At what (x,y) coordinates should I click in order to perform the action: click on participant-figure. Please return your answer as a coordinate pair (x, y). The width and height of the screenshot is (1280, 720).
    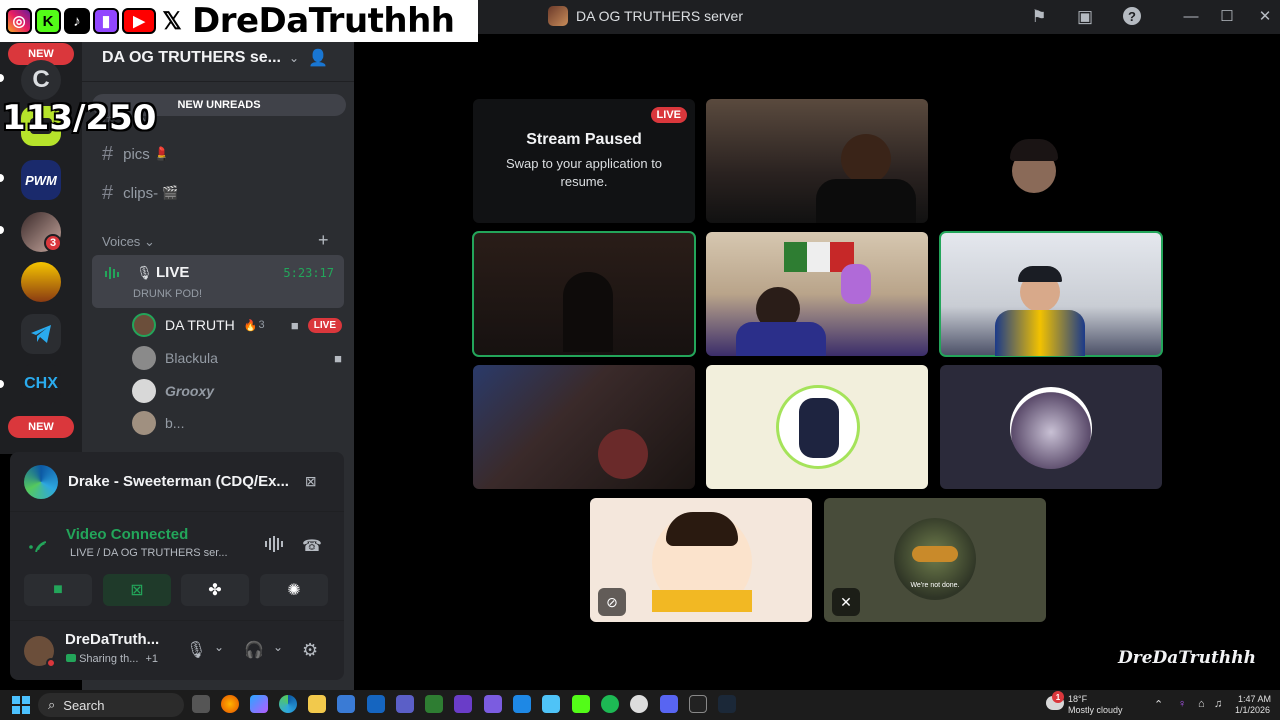
    Looking at the image, I should click on (1034, 150).